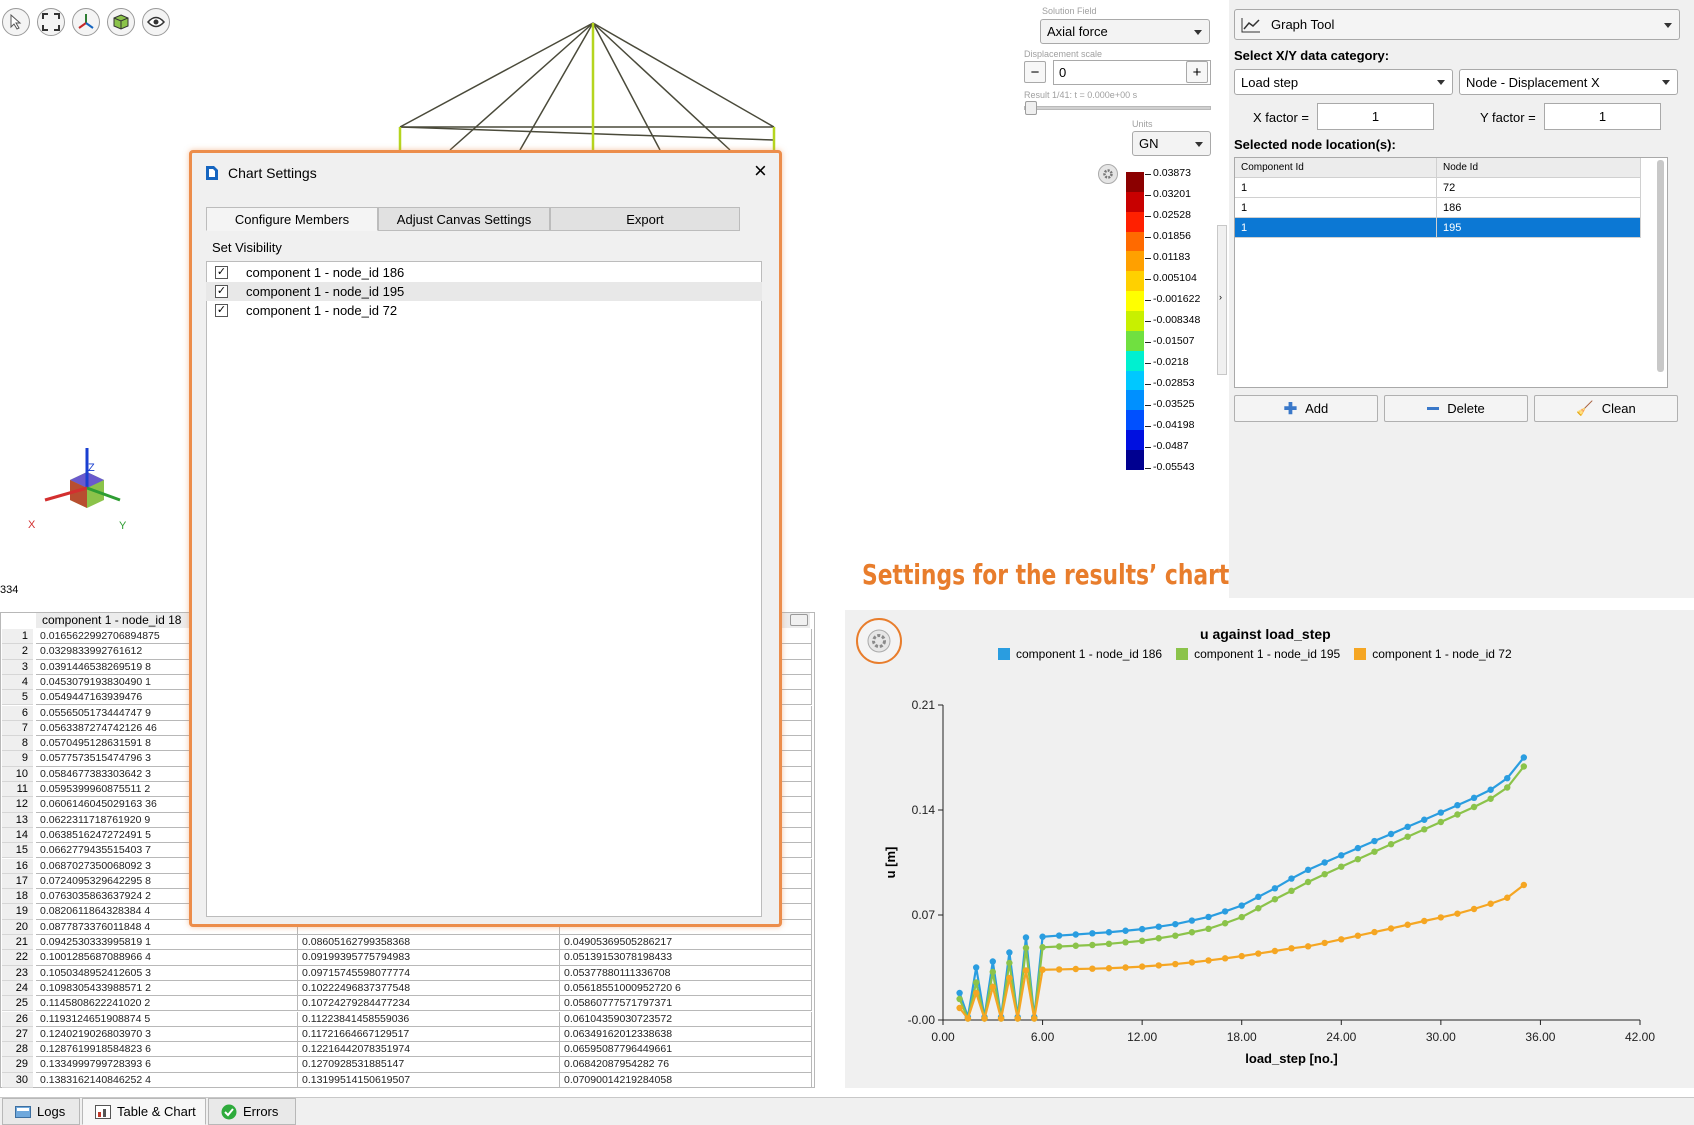  What do you see at coordinates (86, 22) in the screenshot?
I see `axes-icon` at bounding box center [86, 22].